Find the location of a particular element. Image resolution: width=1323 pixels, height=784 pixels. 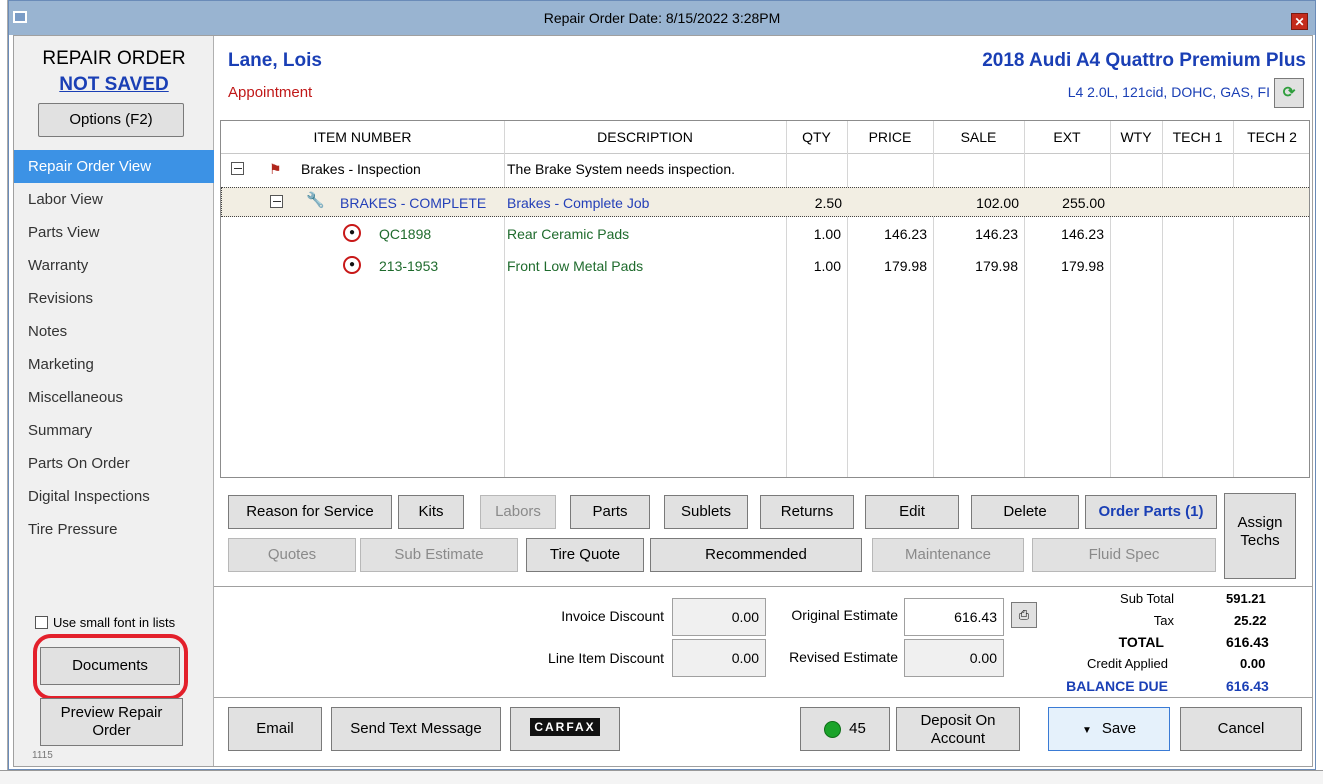

wrench-icon: 🔧 is located at coordinates (315, 200).